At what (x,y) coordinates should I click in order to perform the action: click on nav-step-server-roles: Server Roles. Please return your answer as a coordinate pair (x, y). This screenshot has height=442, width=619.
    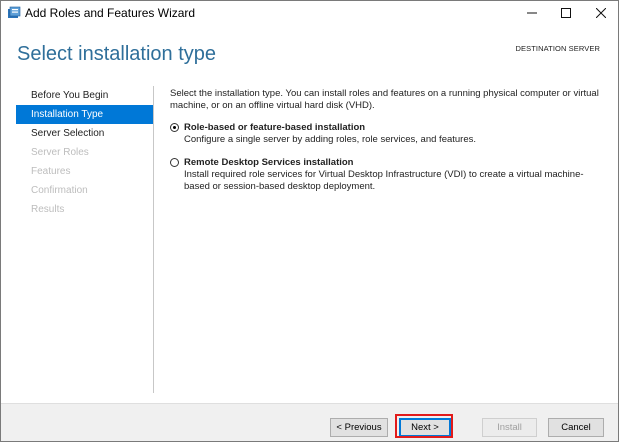
    Looking at the image, I should click on (60, 152).